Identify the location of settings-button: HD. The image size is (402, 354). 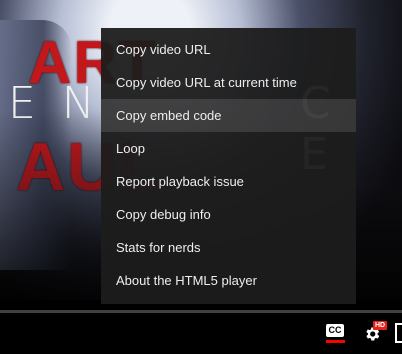
(374, 333).